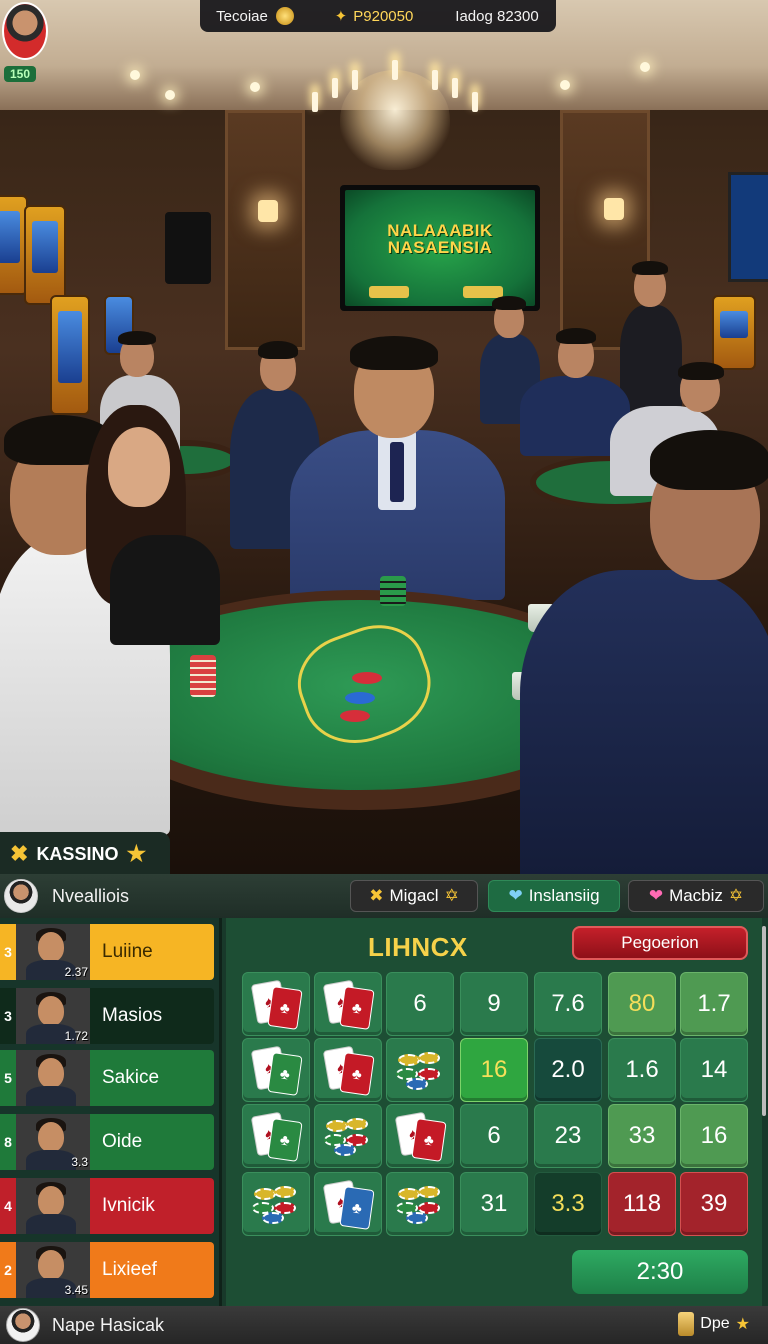 The height and width of the screenshot is (1344, 768). What do you see at coordinates (23, 1325) in the screenshot?
I see `bottom-avatar` at bounding box center [23, 1325].